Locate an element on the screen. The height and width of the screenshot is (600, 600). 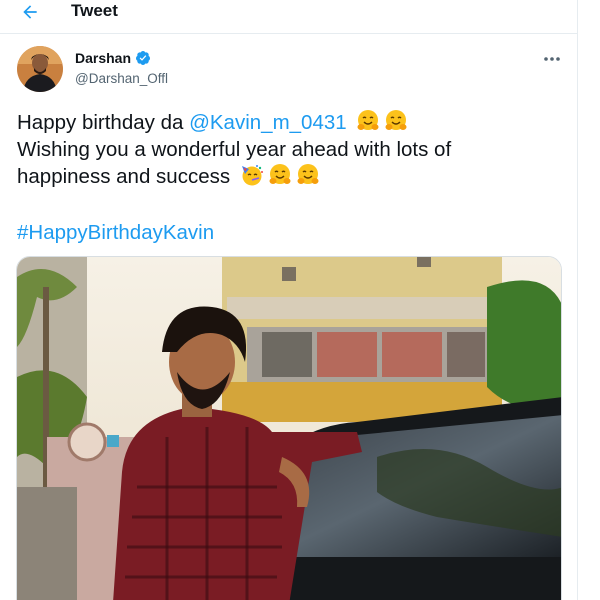
author-display-name: Darshan is located at coordinates (103, 58).